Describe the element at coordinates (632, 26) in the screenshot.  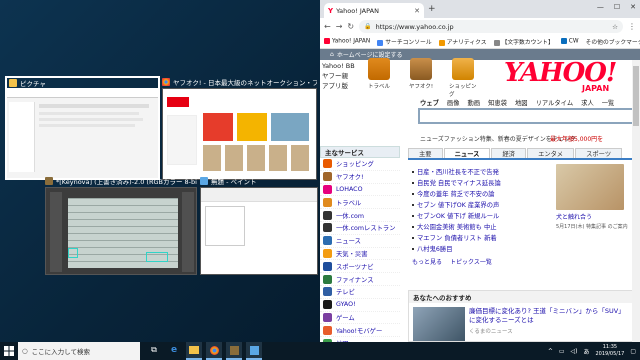
I see `menu-icon: ⋮` at that location.